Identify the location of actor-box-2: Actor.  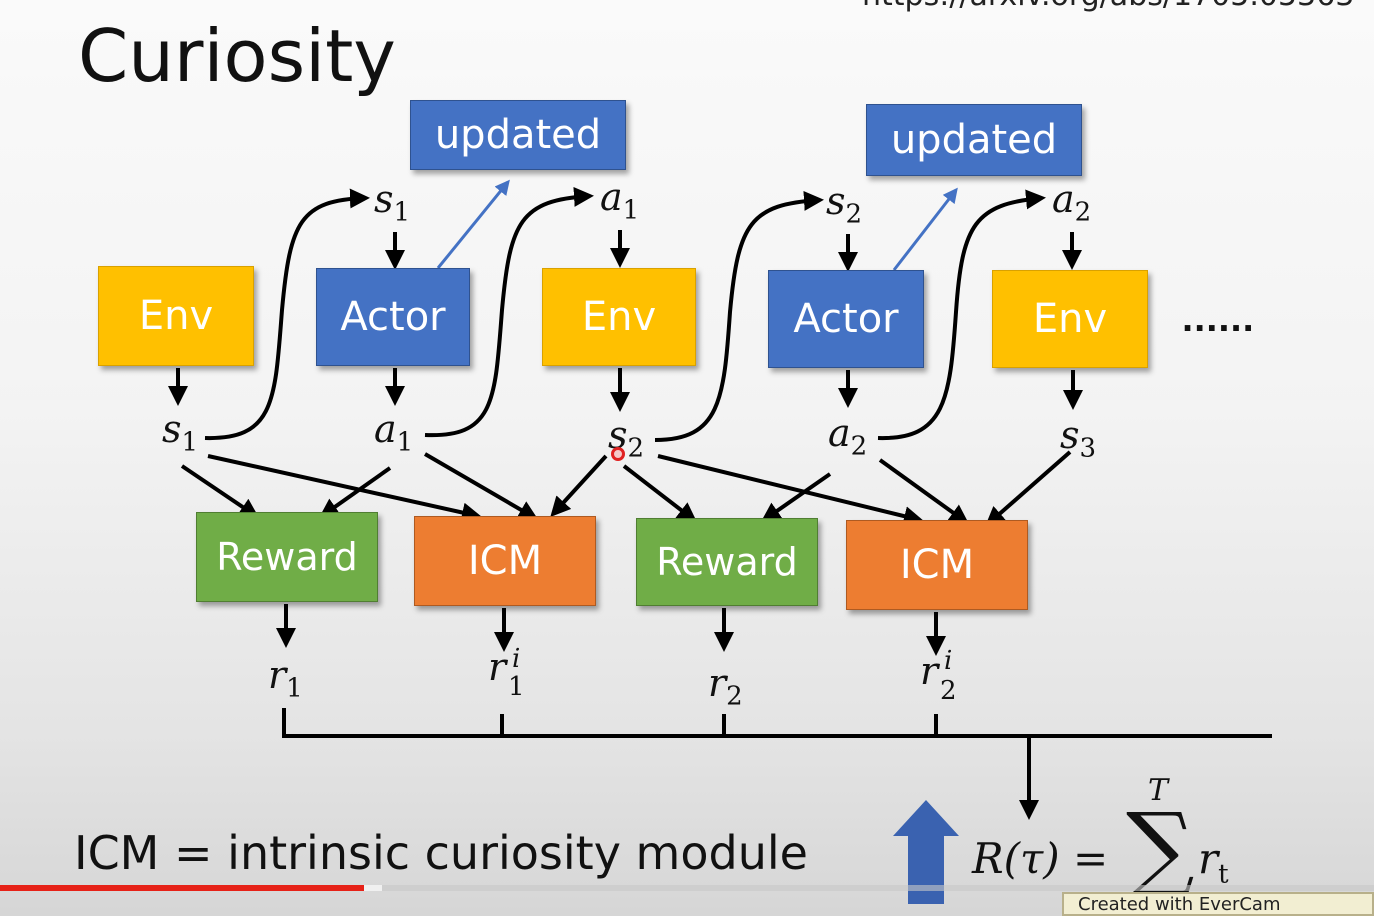
(846, 319).